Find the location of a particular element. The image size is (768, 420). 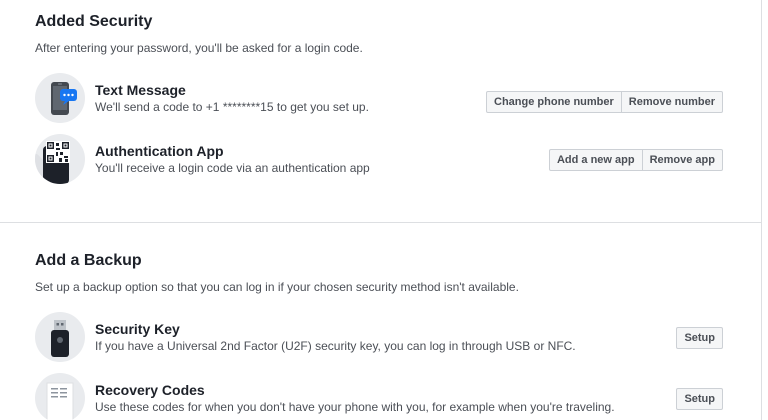

text-message-title: Text Message is located at coordinates (140, 90).